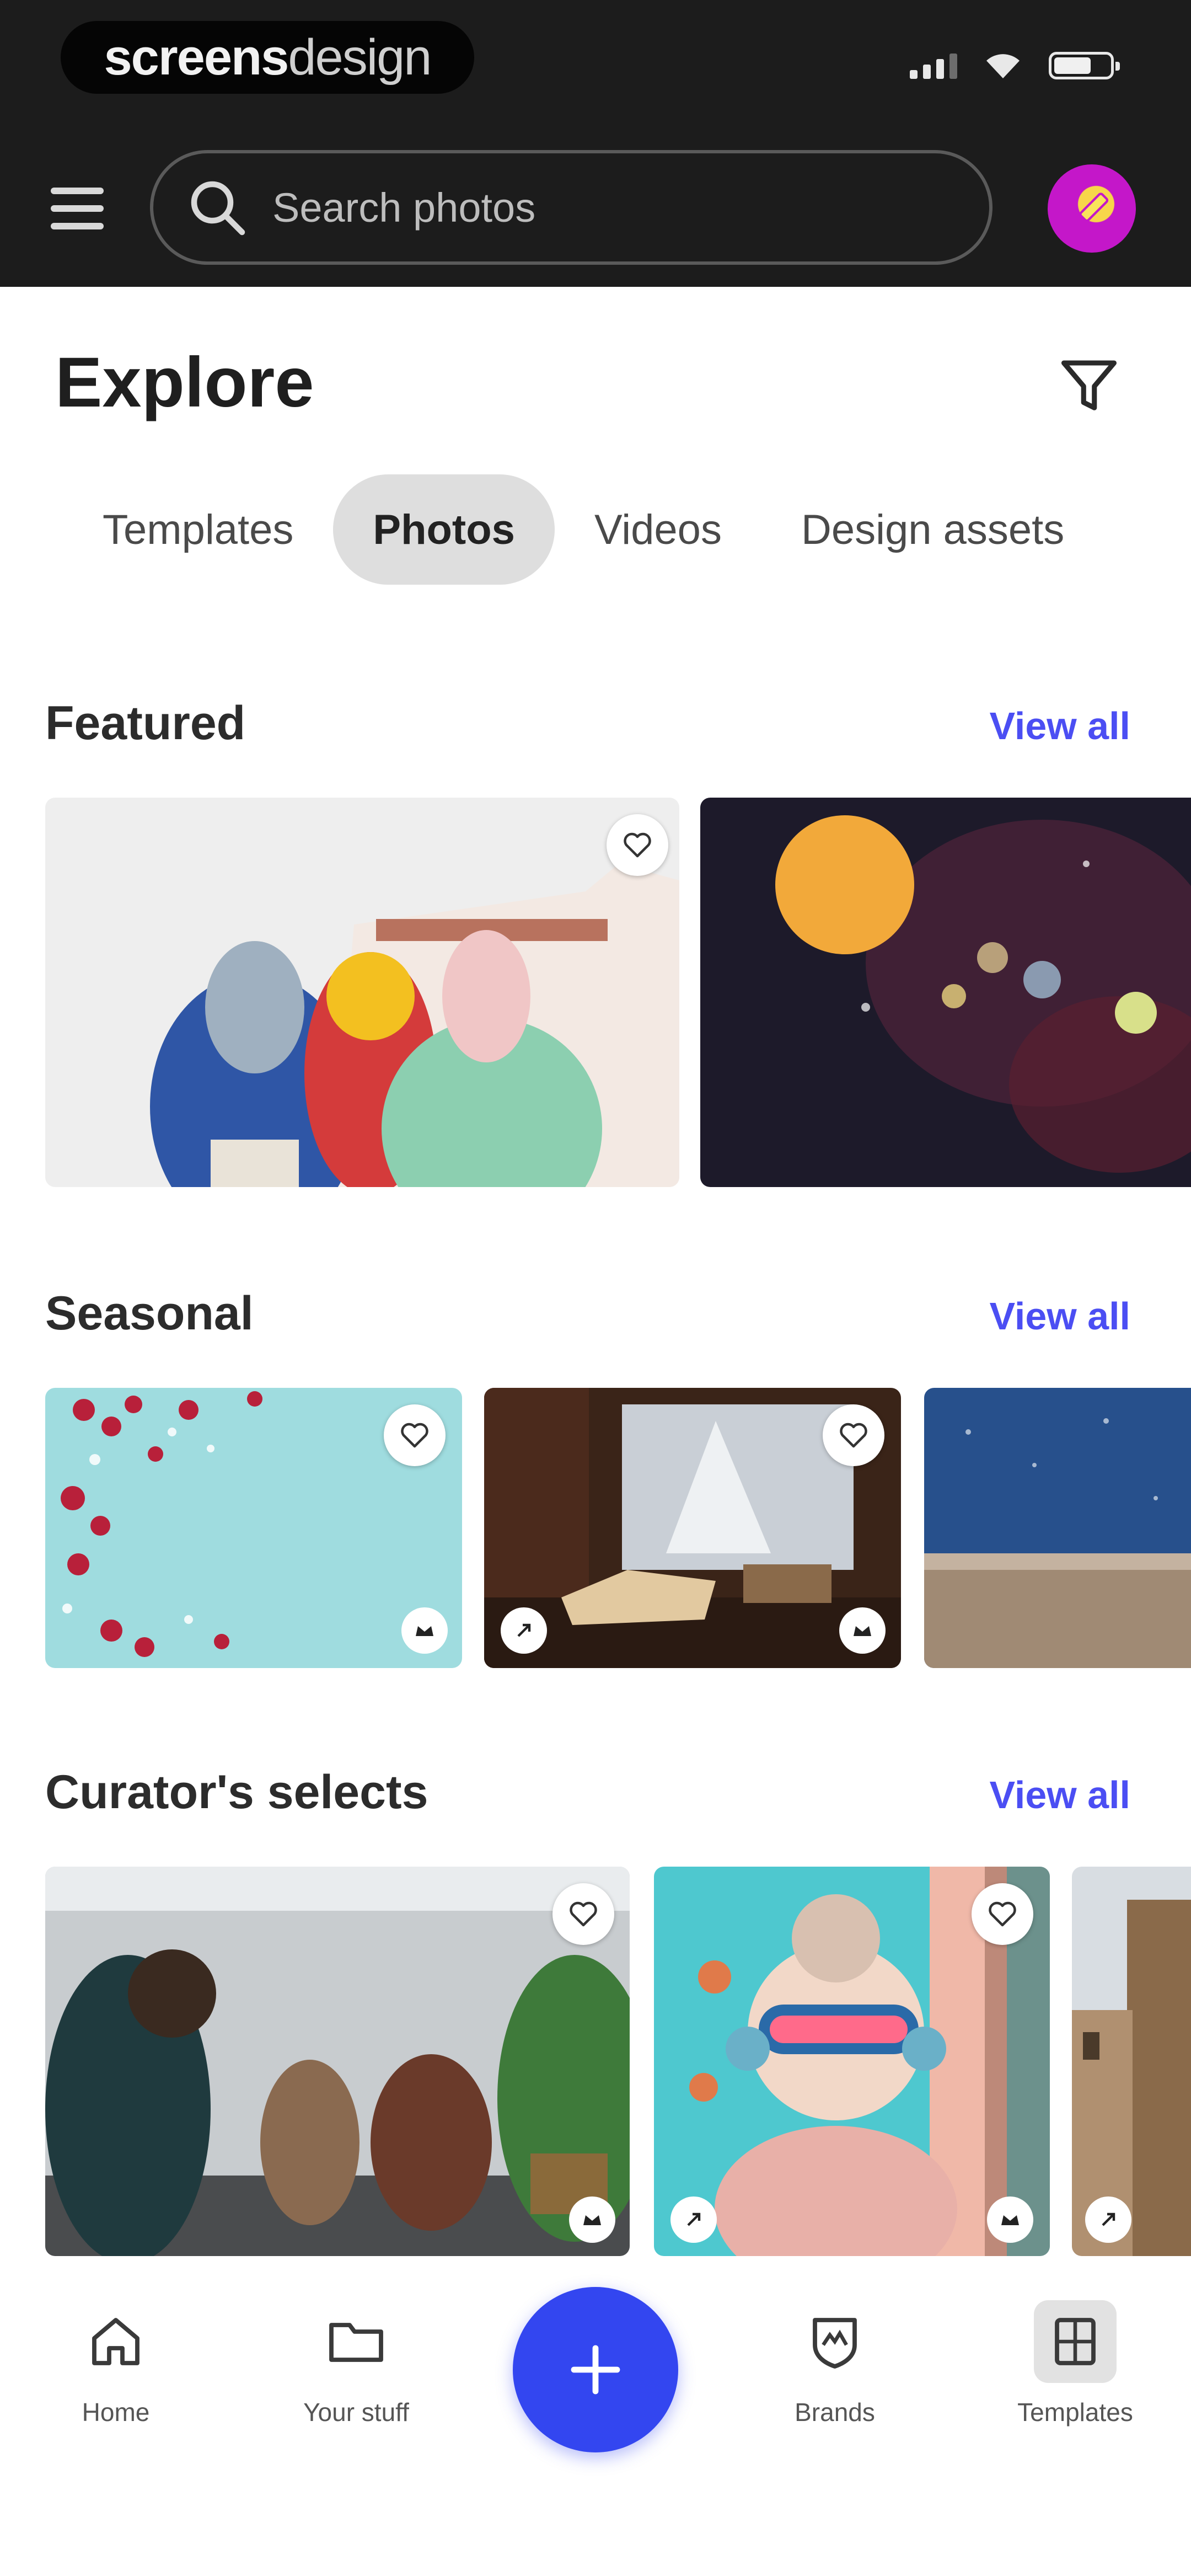 Image resolution: width=1191 pixels, height=2576 pixels. I want to click on brand-shield-icon, so click(835, 2343).